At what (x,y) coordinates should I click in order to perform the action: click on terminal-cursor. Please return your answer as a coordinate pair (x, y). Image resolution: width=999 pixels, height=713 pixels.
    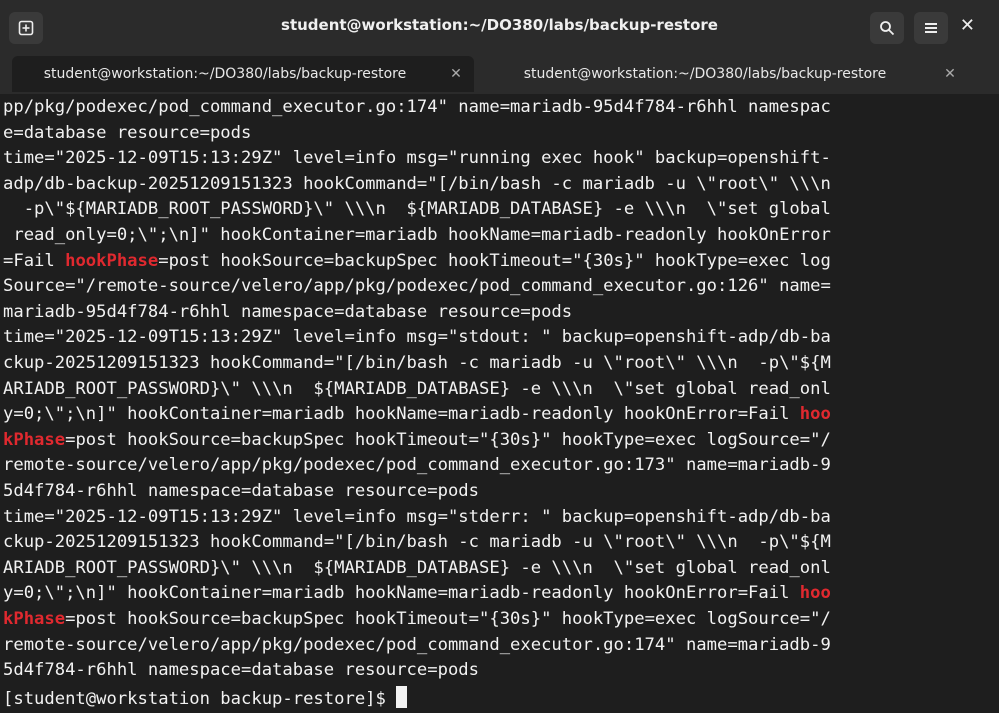
    Looking at the image, I should click on (402, 696).